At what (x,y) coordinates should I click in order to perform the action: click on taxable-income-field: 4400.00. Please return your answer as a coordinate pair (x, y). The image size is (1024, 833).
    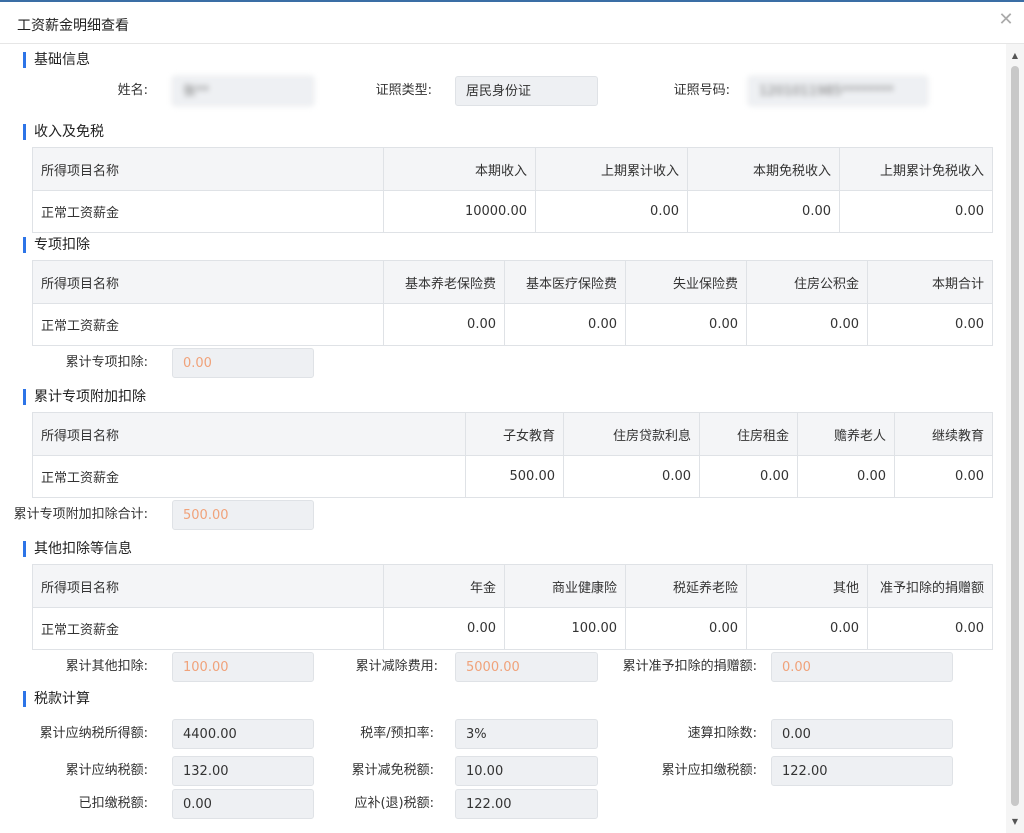
    Looking at the image, I should click on (243, 734).